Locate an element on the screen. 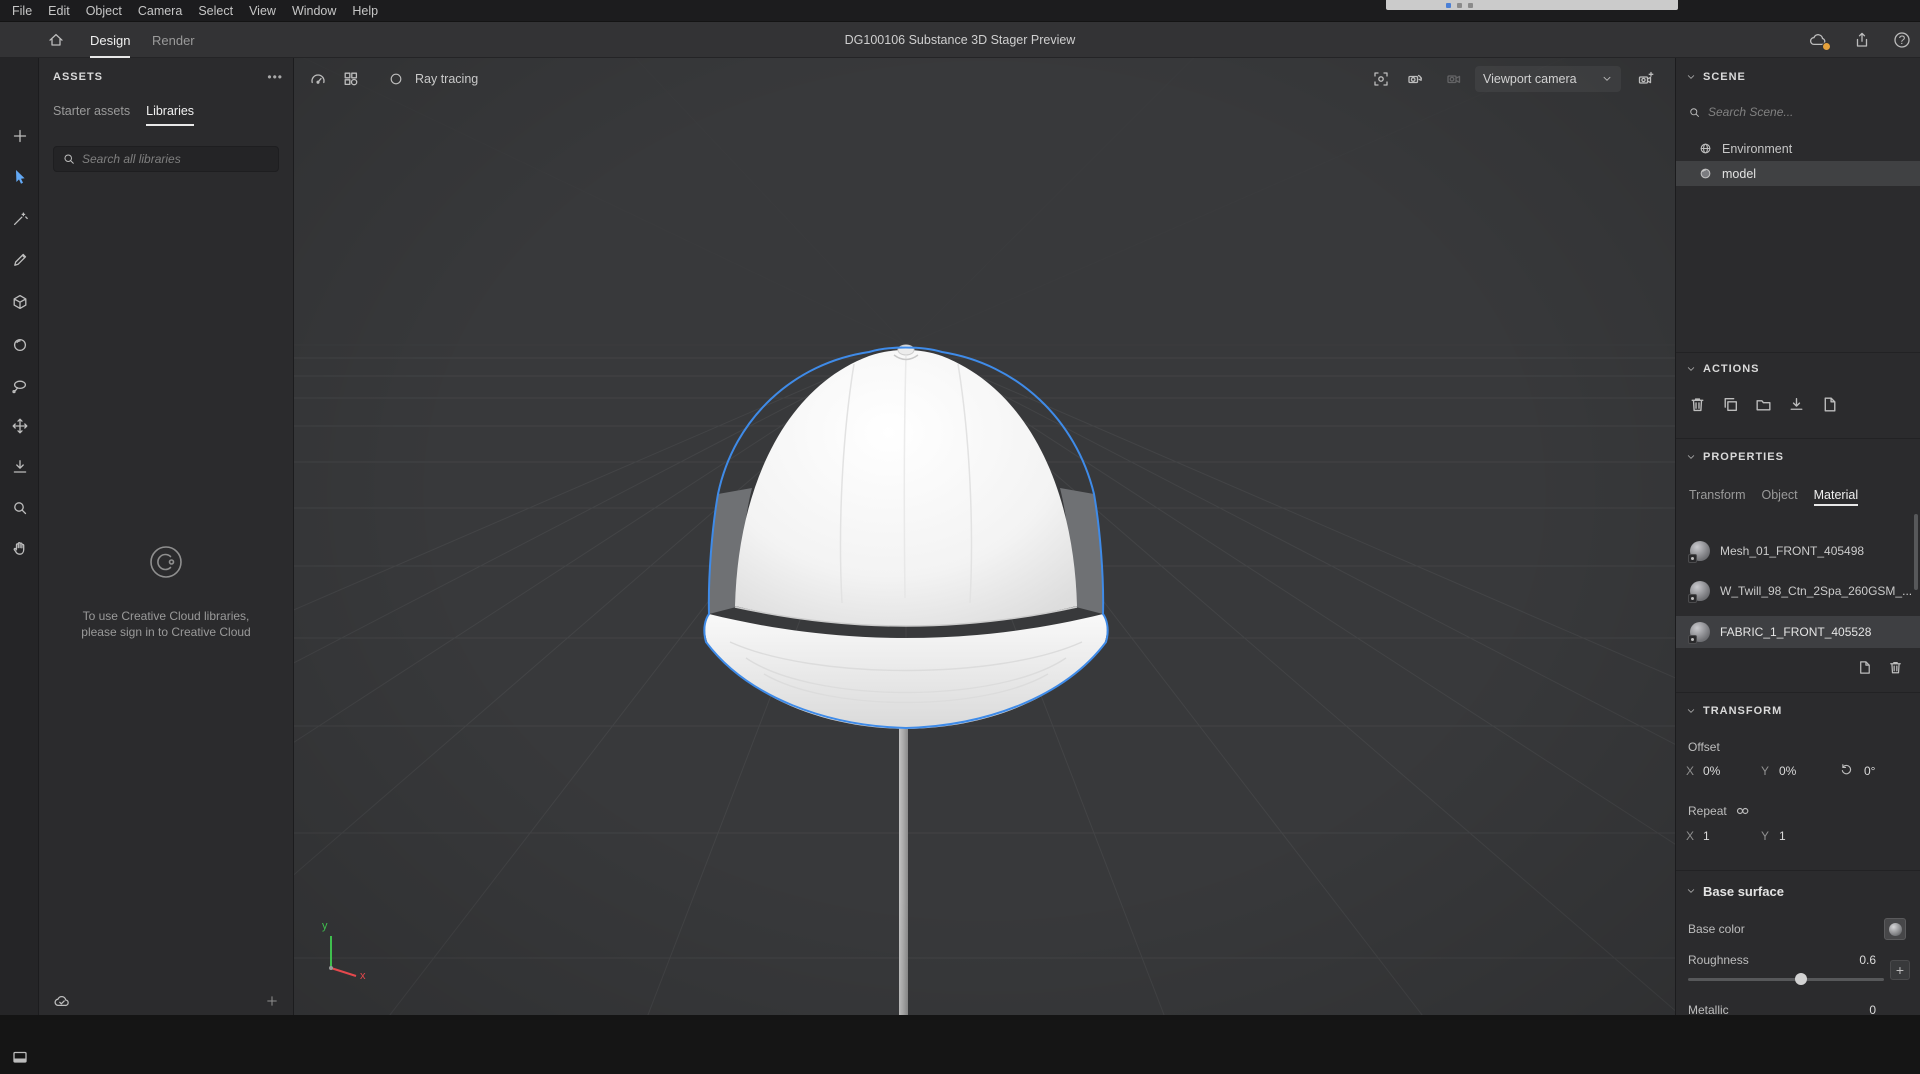 The image size is (1920, 1074). scene-item-model: model is located at coordinates (1798, 173).